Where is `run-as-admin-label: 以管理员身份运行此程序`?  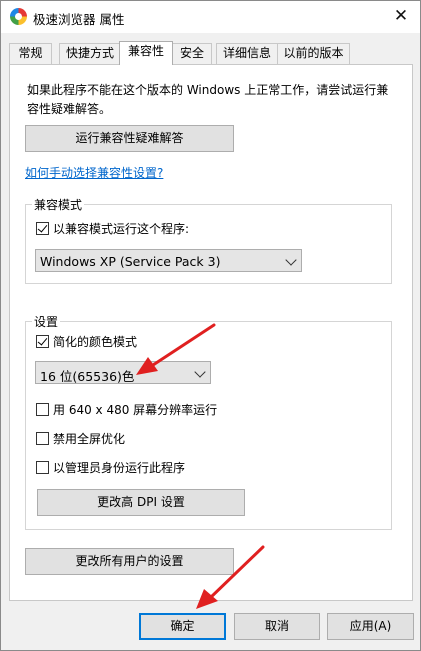
run-as-admin-label: 以管理员身份运行此程序 is located at coordinates (119, 468).